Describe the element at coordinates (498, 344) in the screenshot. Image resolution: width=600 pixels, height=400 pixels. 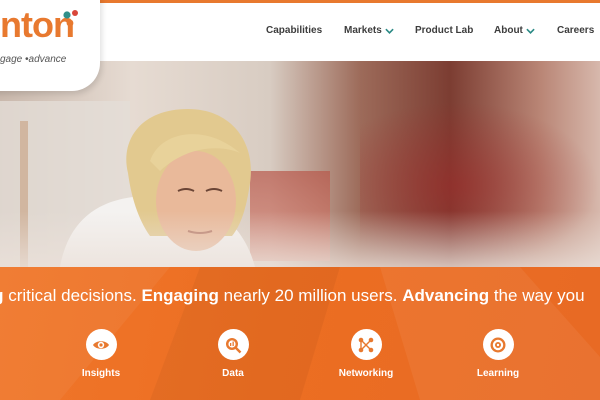
I see `target-icon` at that location.